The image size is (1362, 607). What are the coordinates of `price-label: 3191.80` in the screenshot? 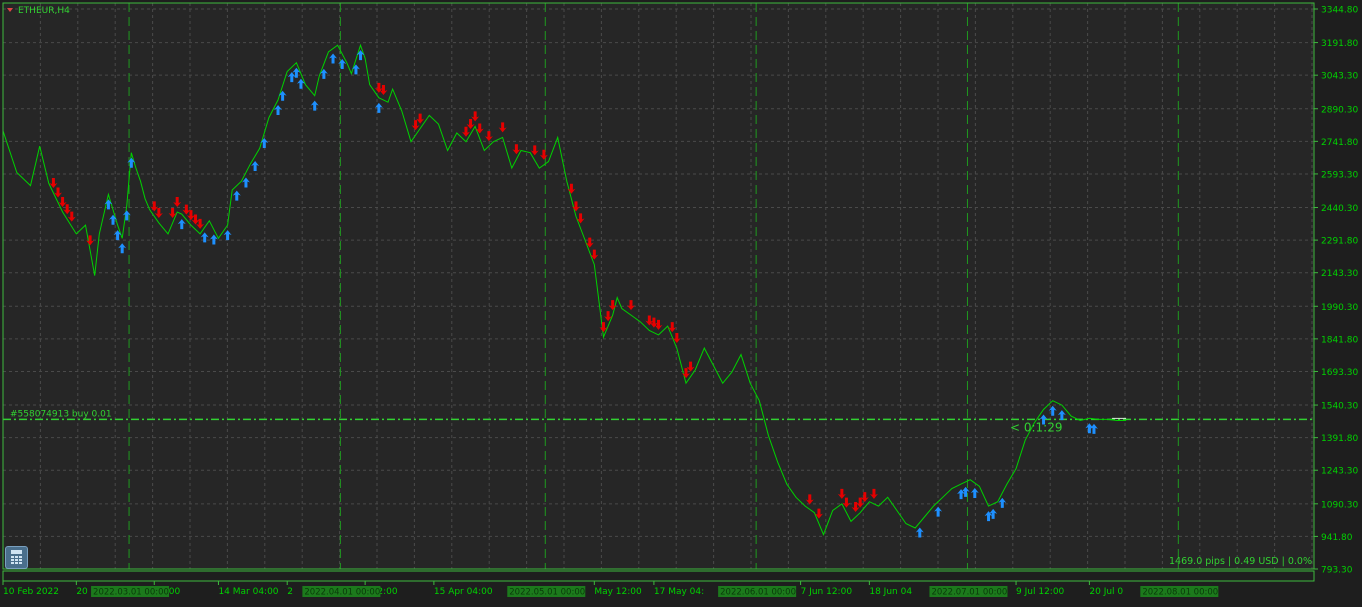 It's located at (1339, 44).